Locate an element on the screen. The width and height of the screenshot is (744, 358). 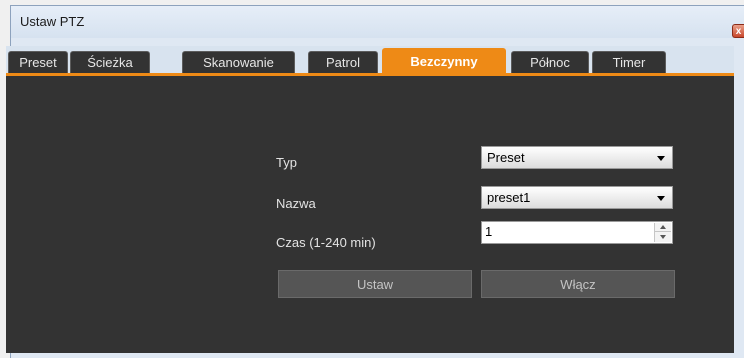
type-dropdown: Preset is located at coordinates (577, 157).